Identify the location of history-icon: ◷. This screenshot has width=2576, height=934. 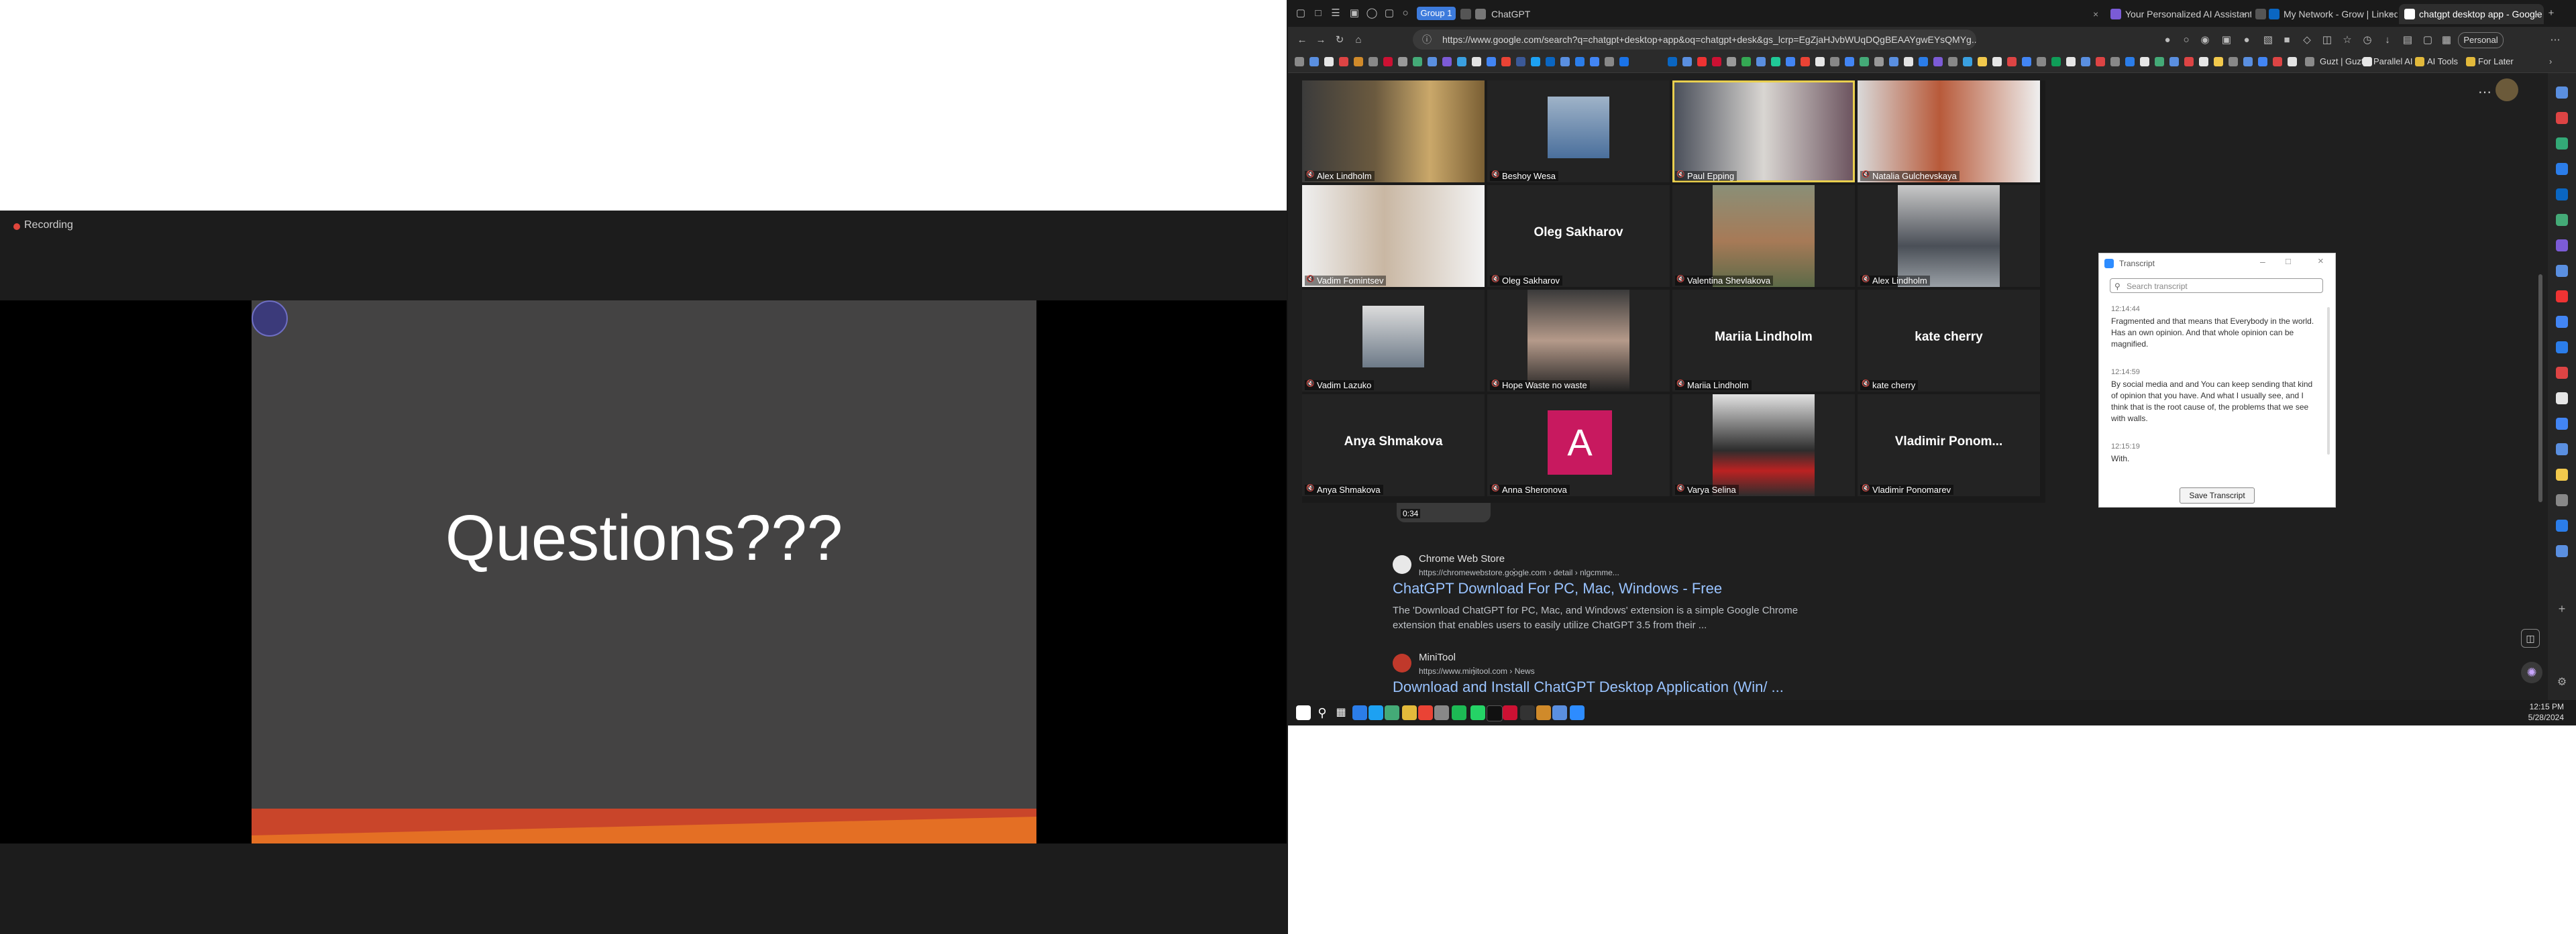
(2367, 40).